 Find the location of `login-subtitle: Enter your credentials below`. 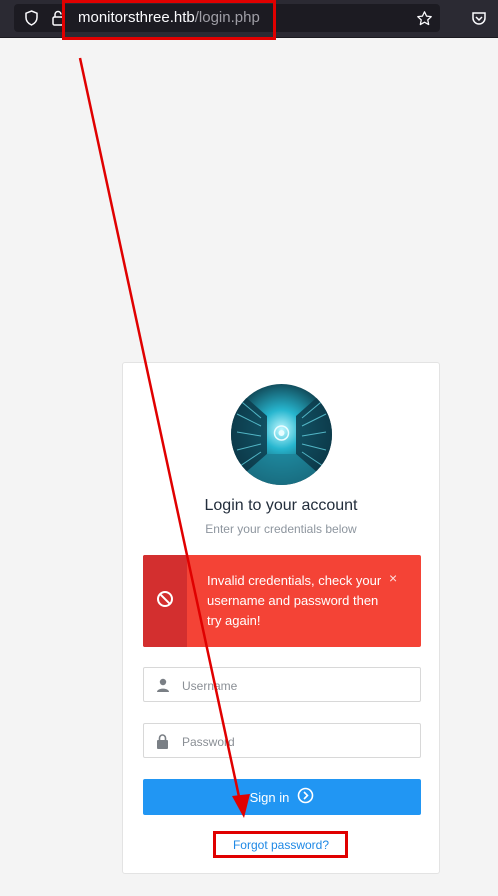

login-subtitle: Enter your credentials below is located at coordinates (281, 529).